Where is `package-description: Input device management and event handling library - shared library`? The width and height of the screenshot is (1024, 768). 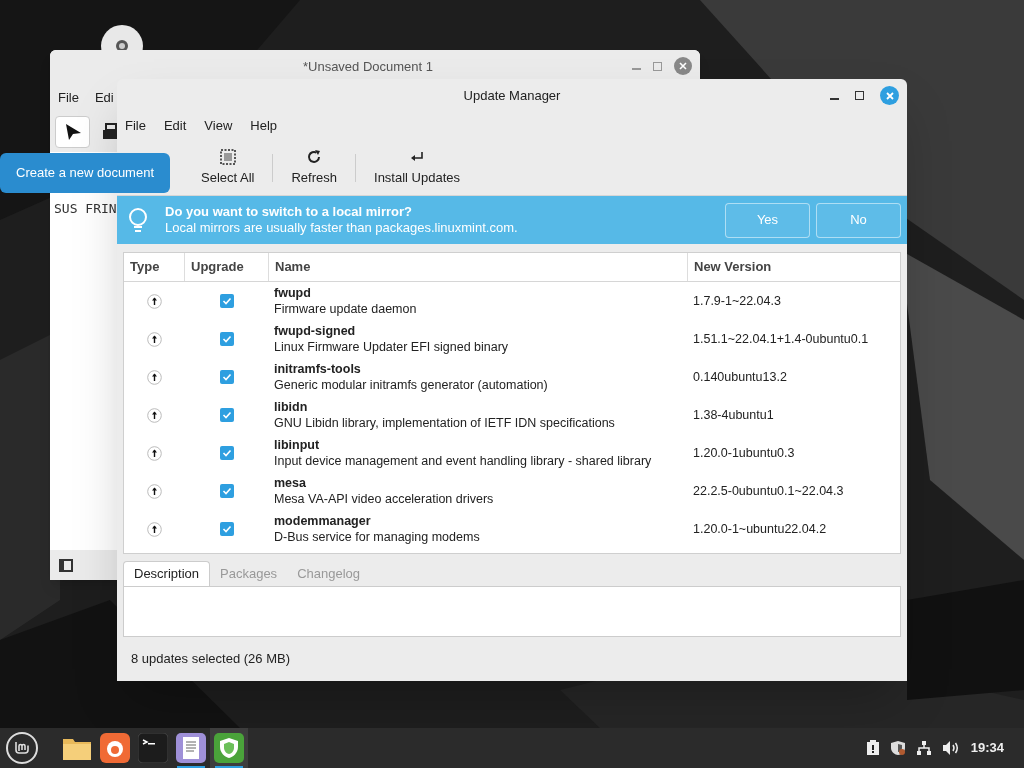
package-description: Input device management and event handling library - shared library is located at coordinates (463, 461).